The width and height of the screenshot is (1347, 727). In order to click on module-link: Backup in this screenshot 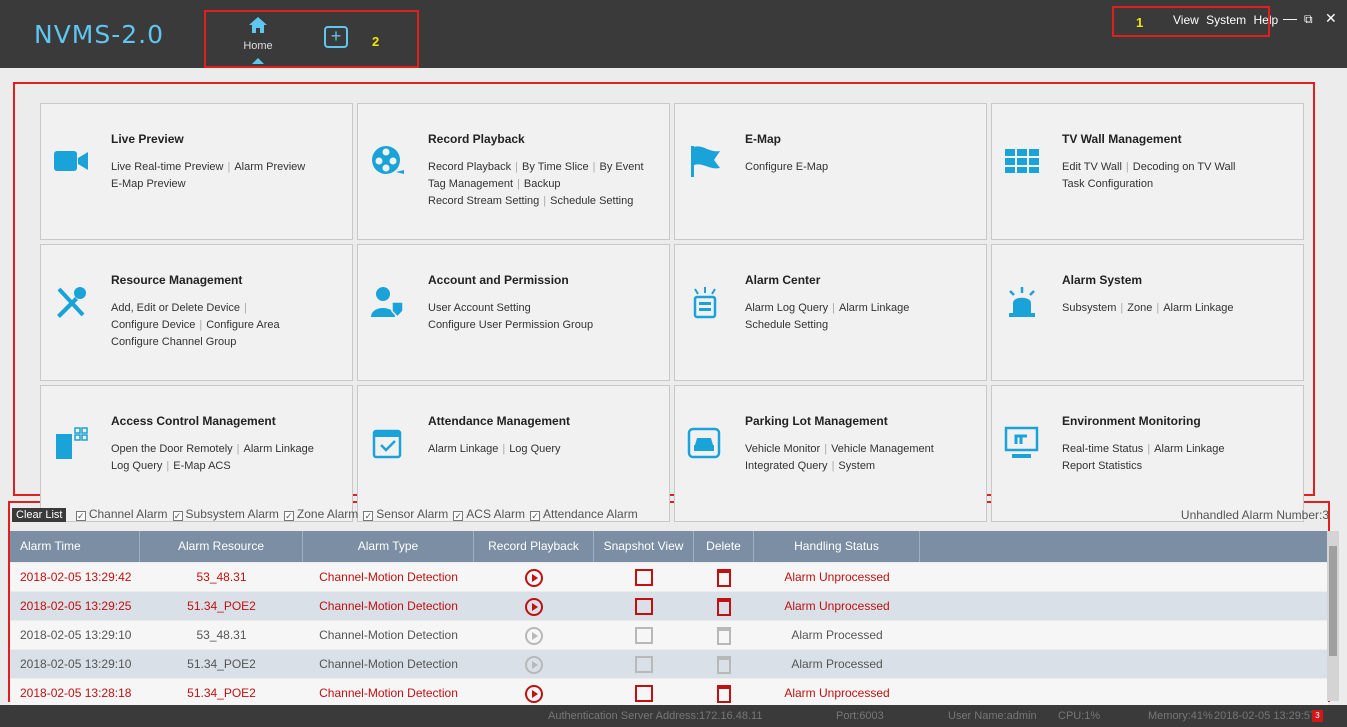, I will do `click(542, 184)`.